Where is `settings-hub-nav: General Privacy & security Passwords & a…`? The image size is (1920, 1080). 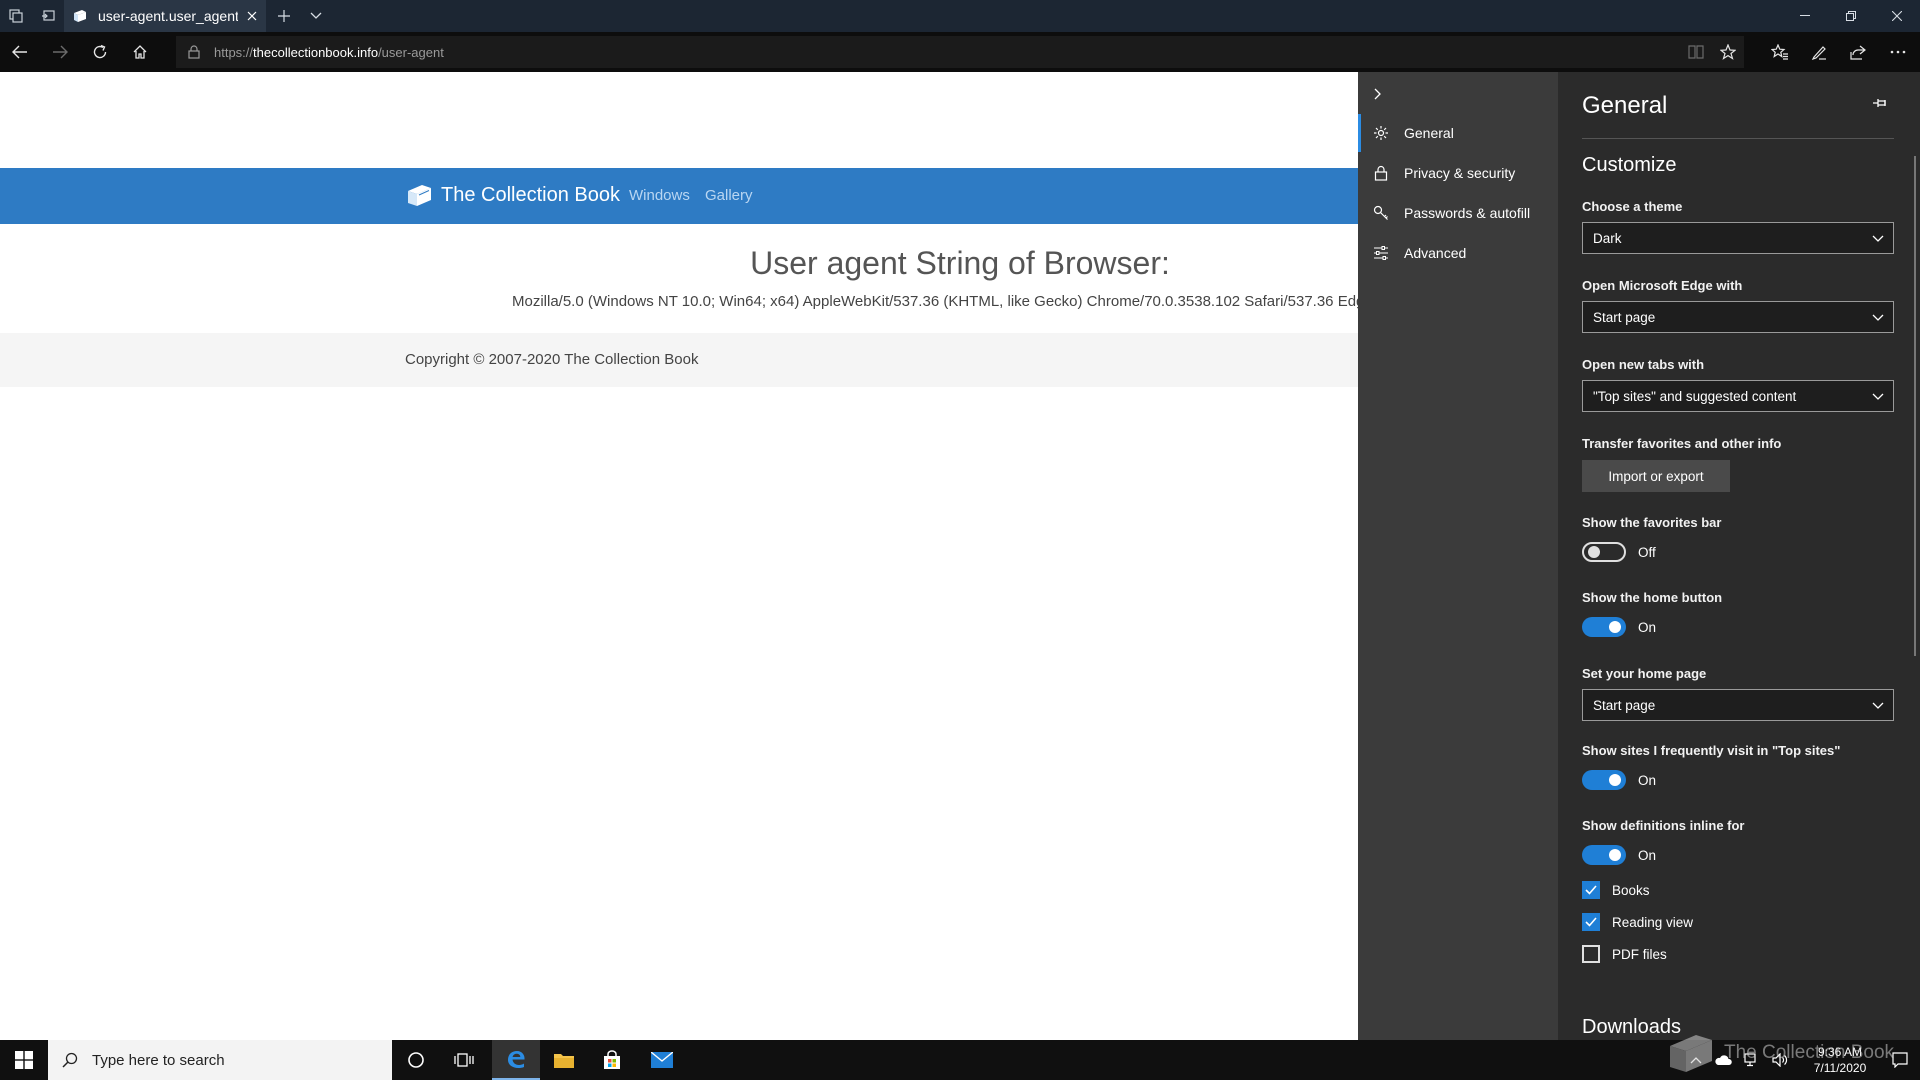 settings-hub-nav: General Privacy & security Passwords & a… is located at coordinates (1458, 556).